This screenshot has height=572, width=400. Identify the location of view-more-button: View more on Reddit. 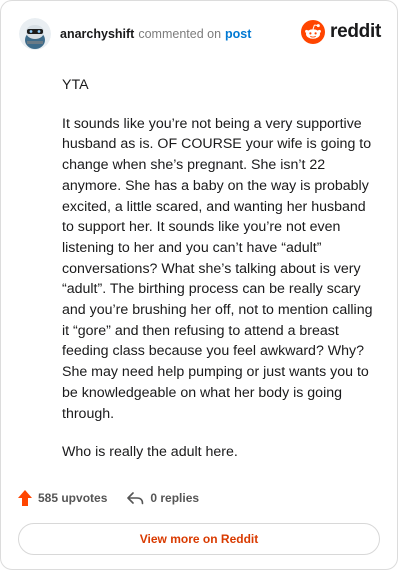
(199, 539).